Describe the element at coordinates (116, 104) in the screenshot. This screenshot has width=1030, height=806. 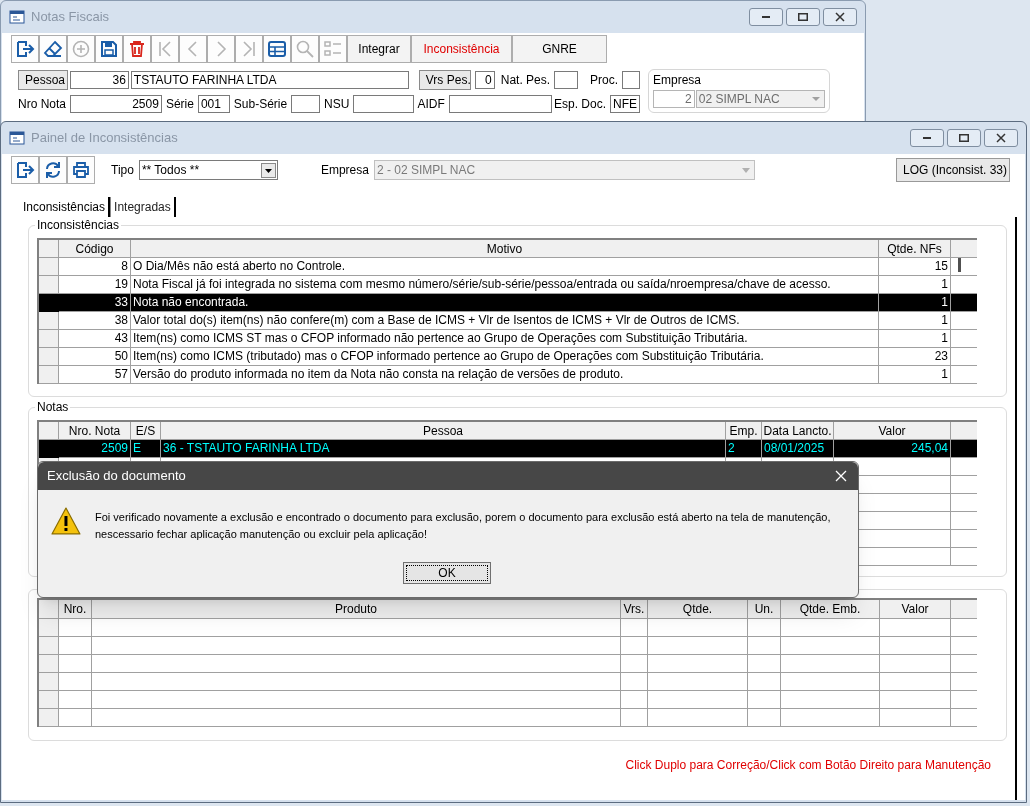
I see `text-field: 2509` at that location.